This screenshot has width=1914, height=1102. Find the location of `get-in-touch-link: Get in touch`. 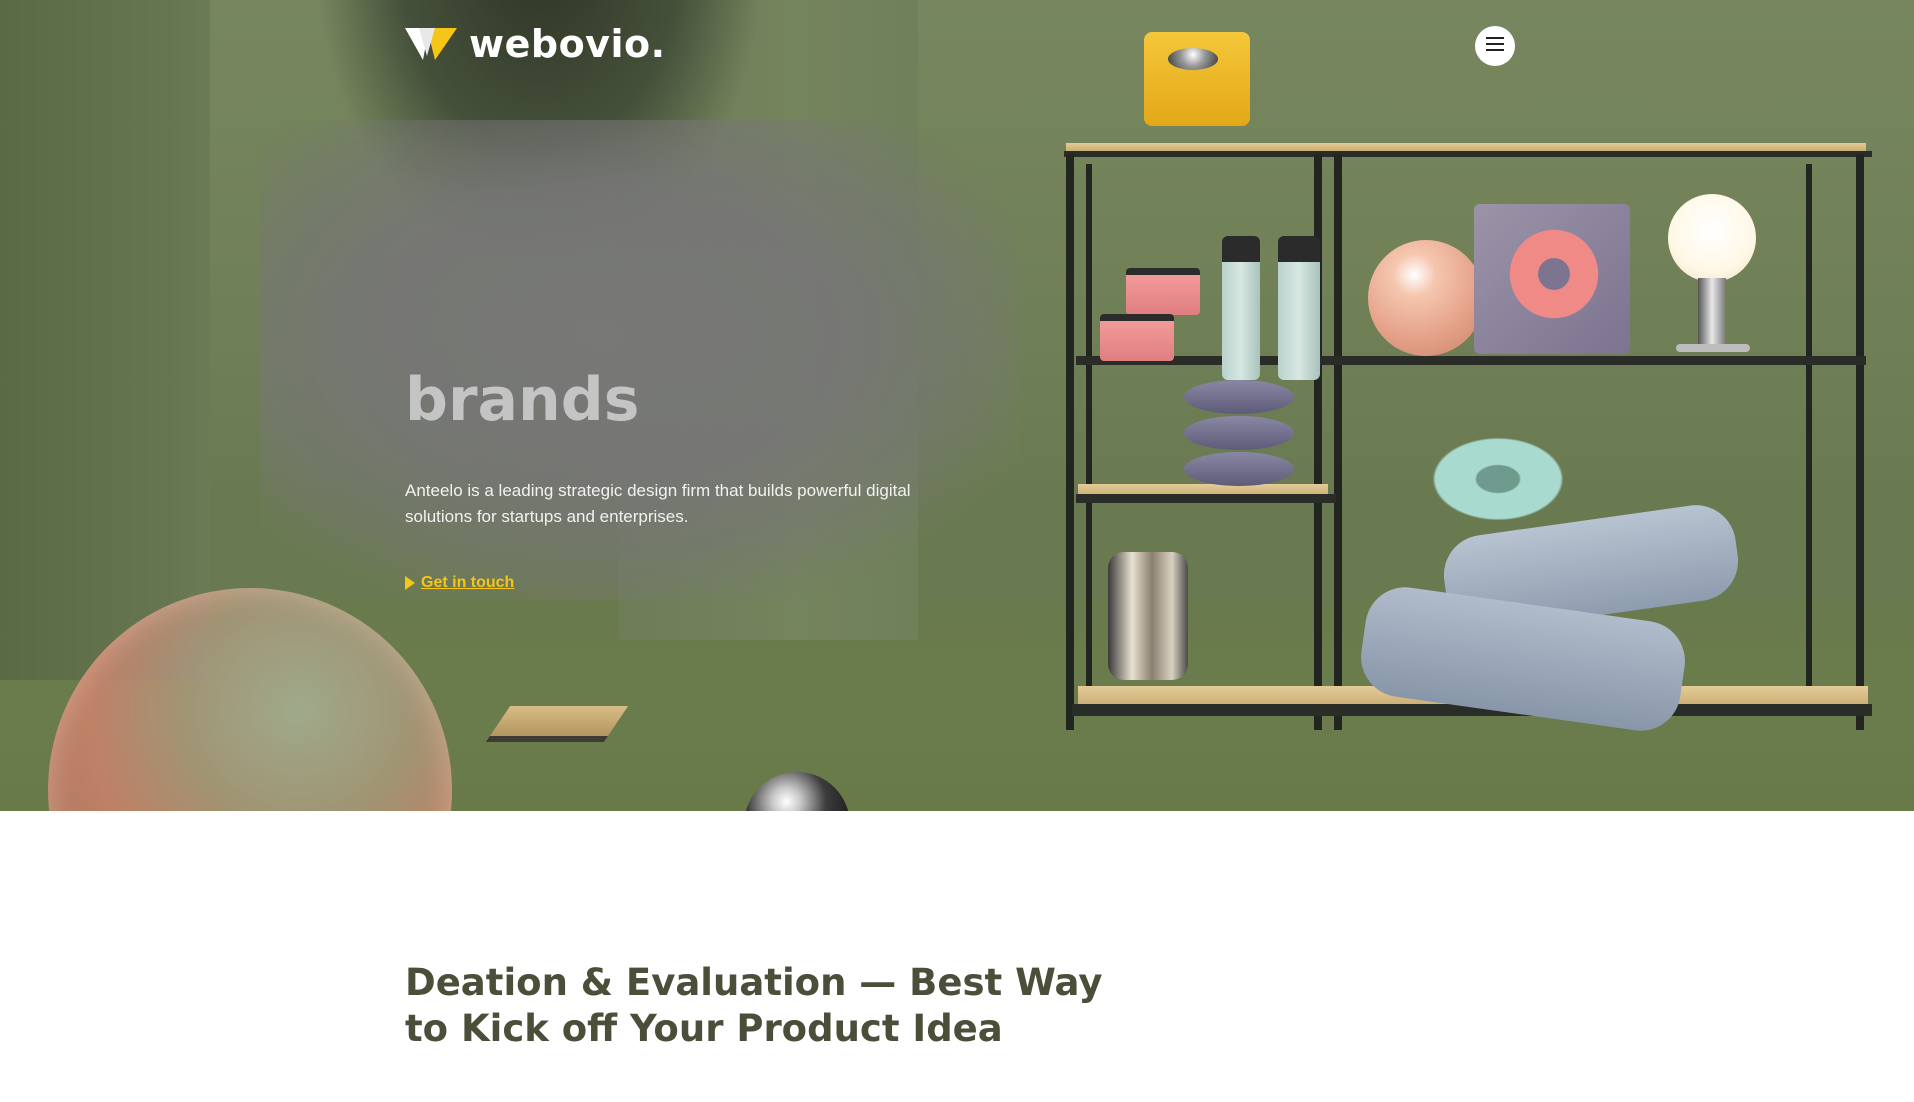

get-in-touch-link: Get in touch is located at coordinates (459, 583).